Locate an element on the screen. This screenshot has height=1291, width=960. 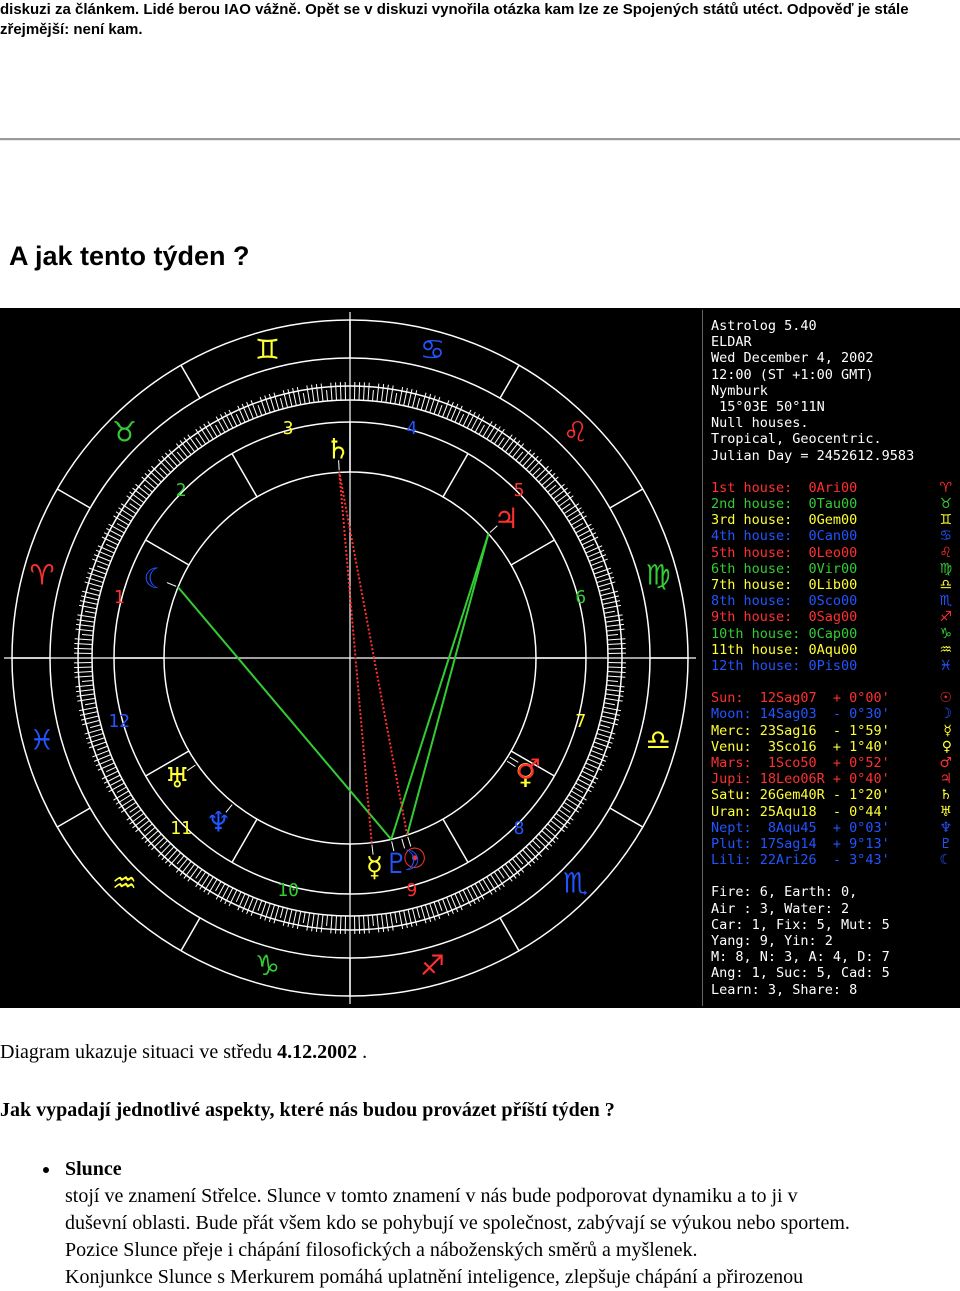
planet-icon: ☽ is located at coordinates (945, 714).